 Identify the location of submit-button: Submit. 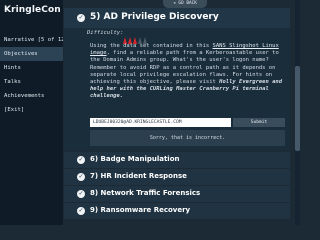
(259, 122).